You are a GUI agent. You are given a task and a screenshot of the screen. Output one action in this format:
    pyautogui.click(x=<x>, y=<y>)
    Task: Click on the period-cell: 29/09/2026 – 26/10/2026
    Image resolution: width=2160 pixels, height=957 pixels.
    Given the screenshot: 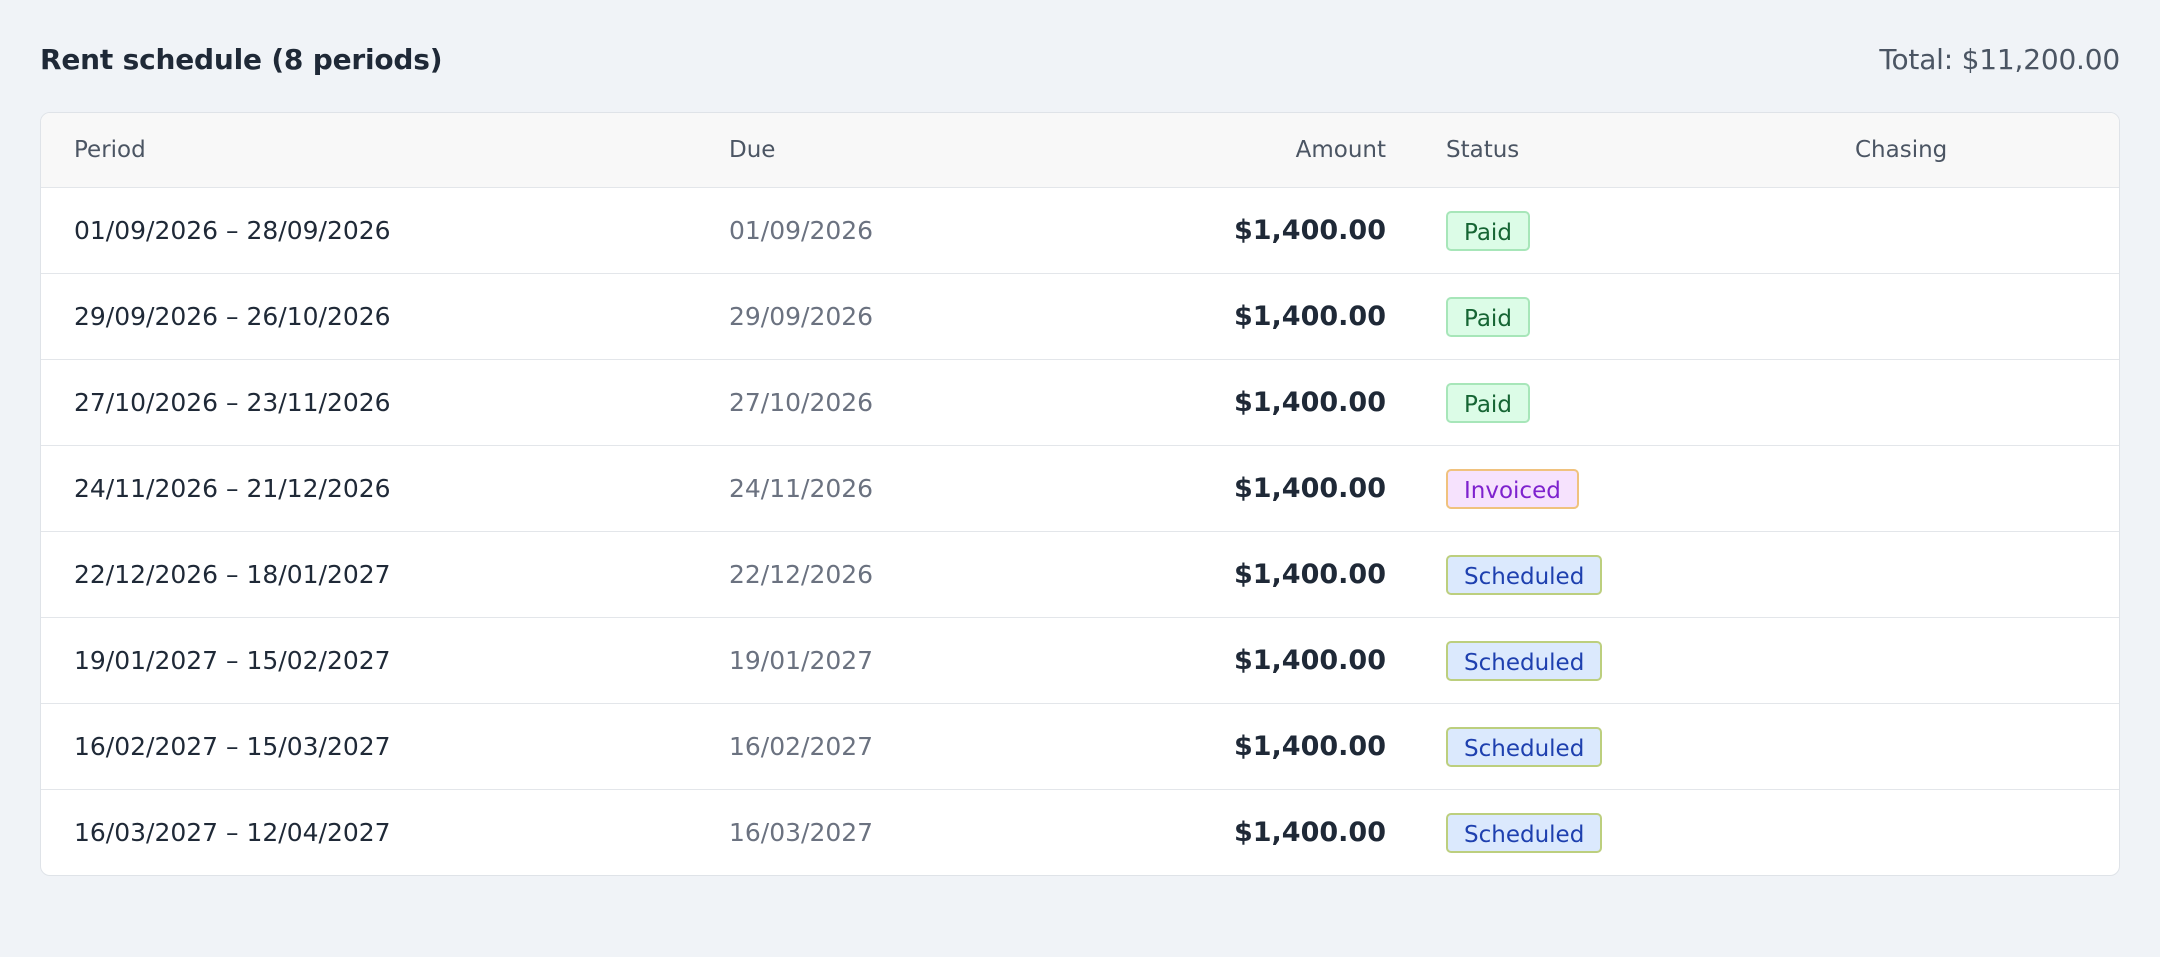 What is the action you would take?
    pyautogui.click(x=232, y=316)
    